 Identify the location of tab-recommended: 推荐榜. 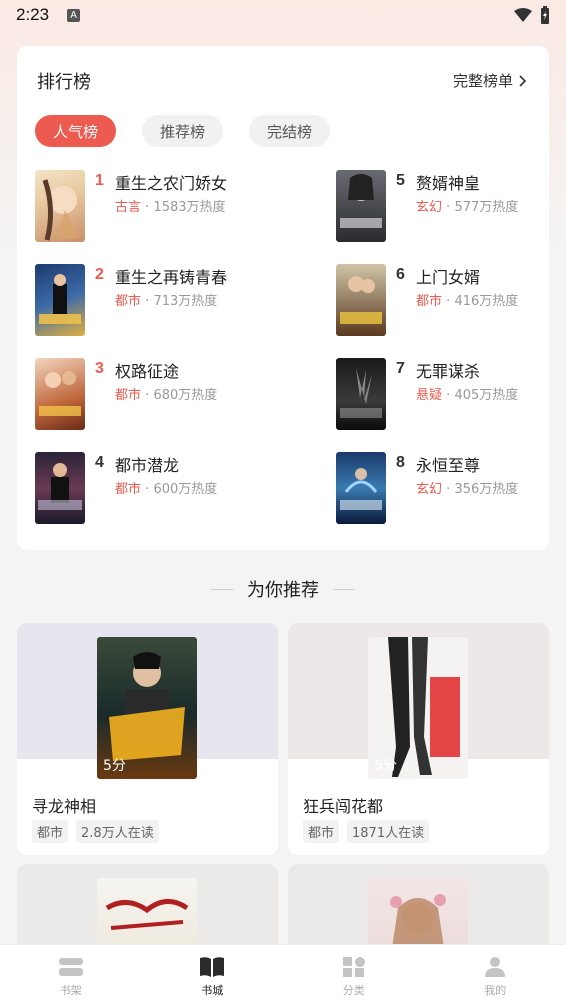
(183, 131).